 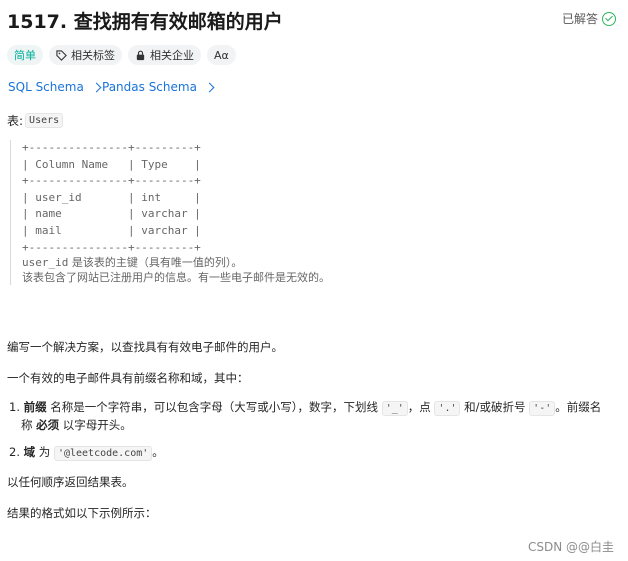 I want to click on solved-status: 已解答, so click(x=589, y=18).